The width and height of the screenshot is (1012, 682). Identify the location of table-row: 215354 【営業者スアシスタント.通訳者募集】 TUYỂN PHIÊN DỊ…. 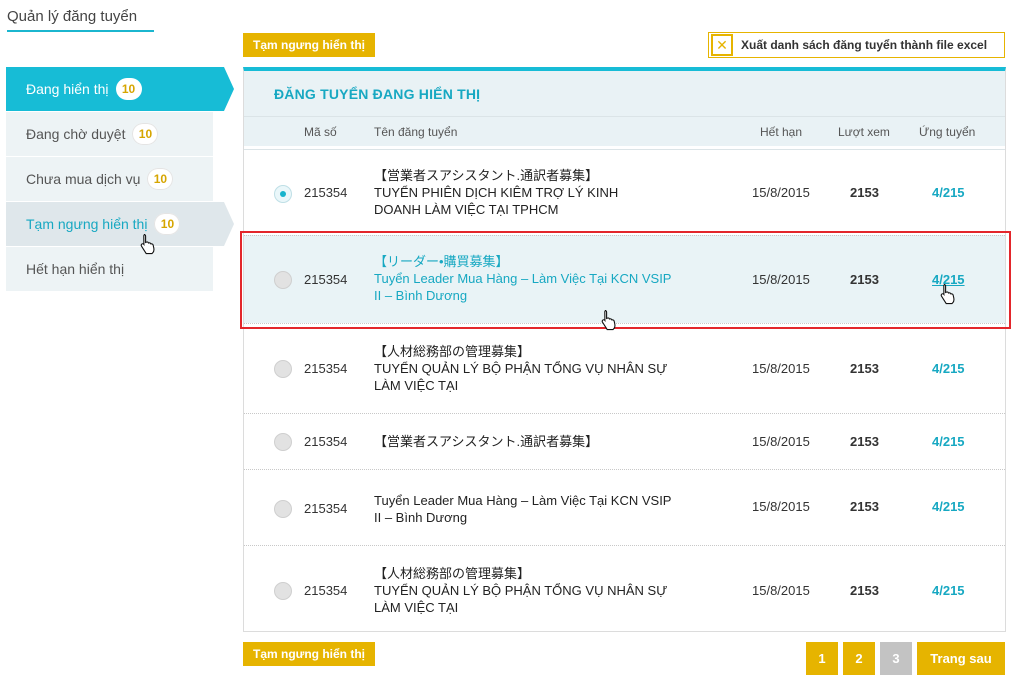
(624, 192).